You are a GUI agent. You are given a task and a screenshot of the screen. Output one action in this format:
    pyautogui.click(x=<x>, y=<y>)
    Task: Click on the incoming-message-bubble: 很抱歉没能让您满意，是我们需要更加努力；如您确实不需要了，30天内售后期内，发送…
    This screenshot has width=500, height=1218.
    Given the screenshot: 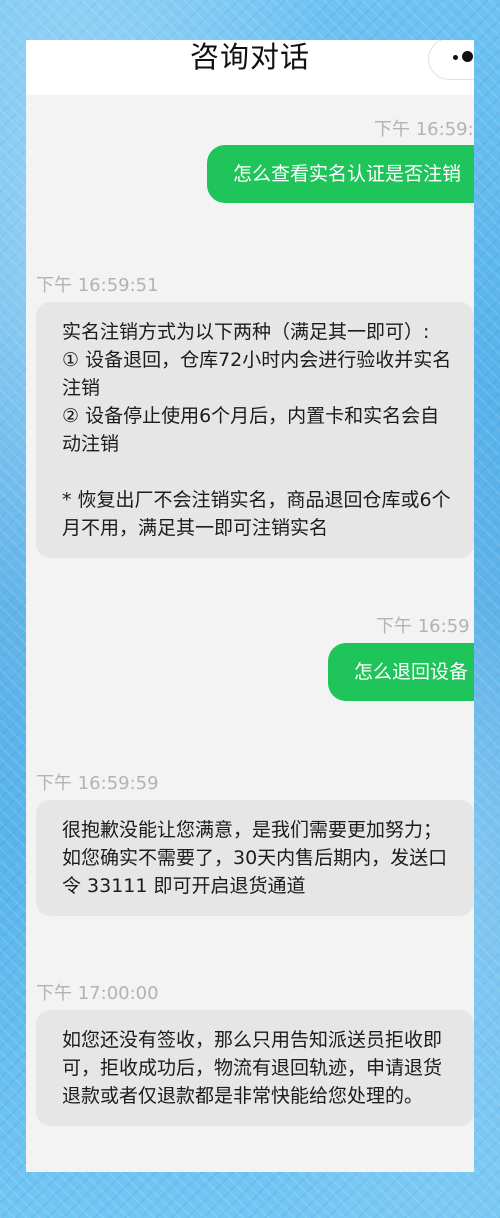 What is the action you would take?
    pyautogui.click(x=255, y=858)
    